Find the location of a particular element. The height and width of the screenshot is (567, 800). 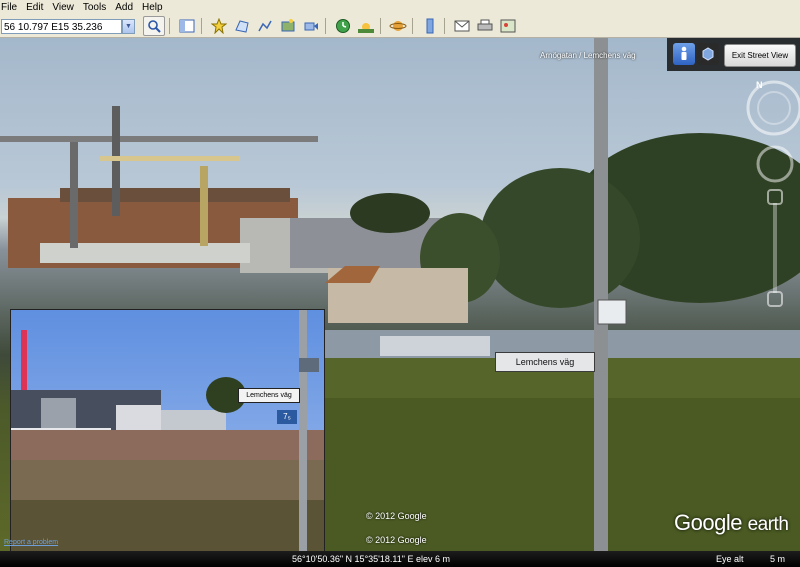

printer-icon is located at coordinates (485, 25).